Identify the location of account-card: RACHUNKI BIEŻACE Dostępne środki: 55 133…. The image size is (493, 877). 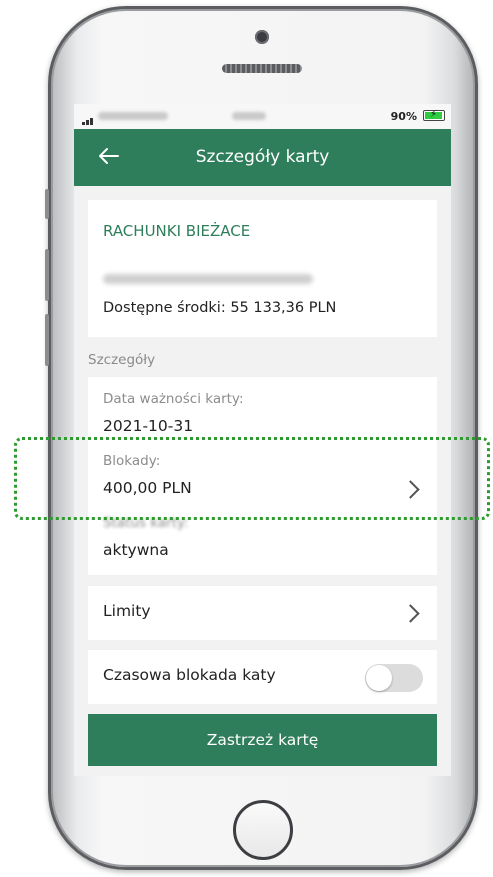
(262, 268).